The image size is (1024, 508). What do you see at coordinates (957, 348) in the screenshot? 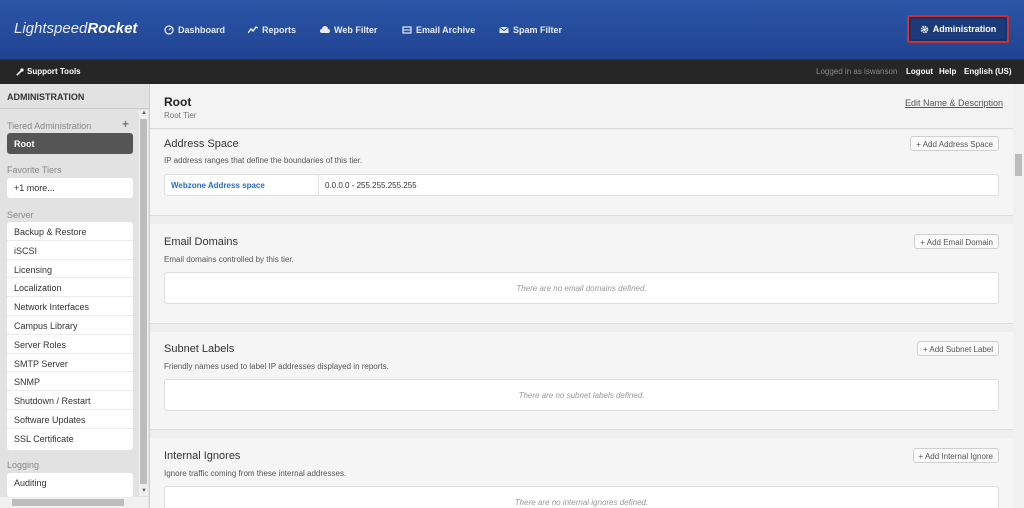
I see `add-subnet-label-button: + Add Subnet Label` at bounding box center [957, 348].